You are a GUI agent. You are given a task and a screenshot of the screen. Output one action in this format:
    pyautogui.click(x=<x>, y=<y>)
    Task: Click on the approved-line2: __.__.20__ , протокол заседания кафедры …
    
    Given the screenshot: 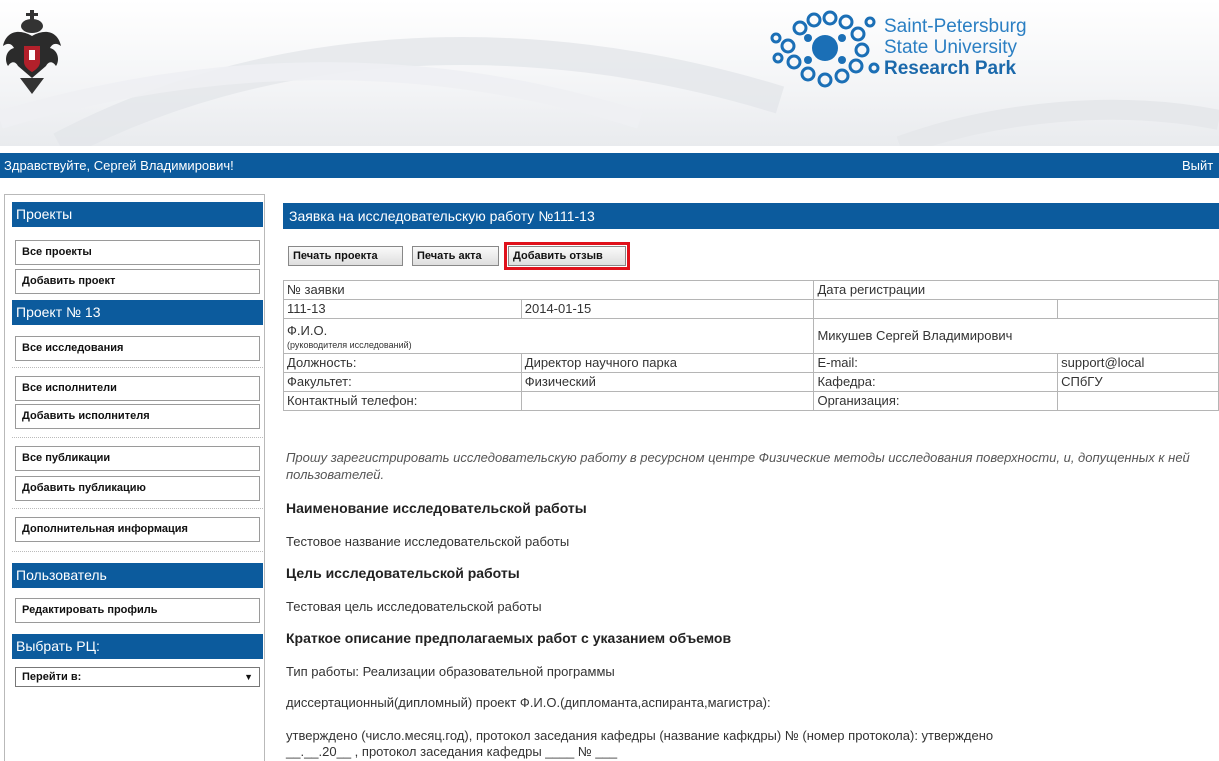 What is the action you would take?
    pyautogui.click(x=452, y=751)
    